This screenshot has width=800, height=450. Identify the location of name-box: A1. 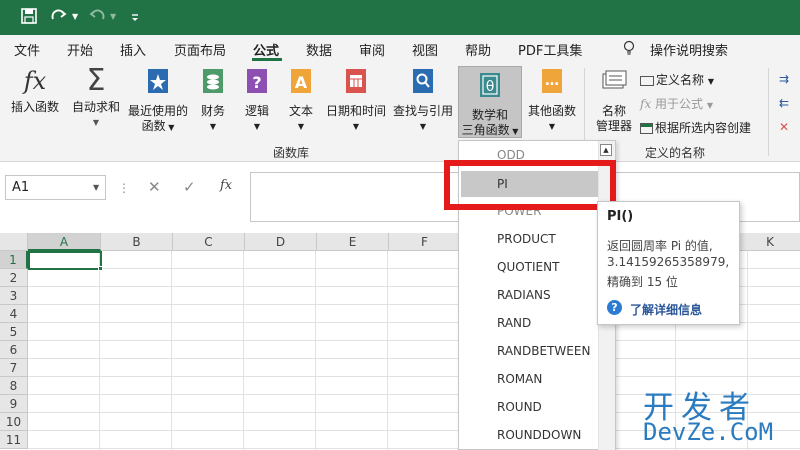
(55, 187).